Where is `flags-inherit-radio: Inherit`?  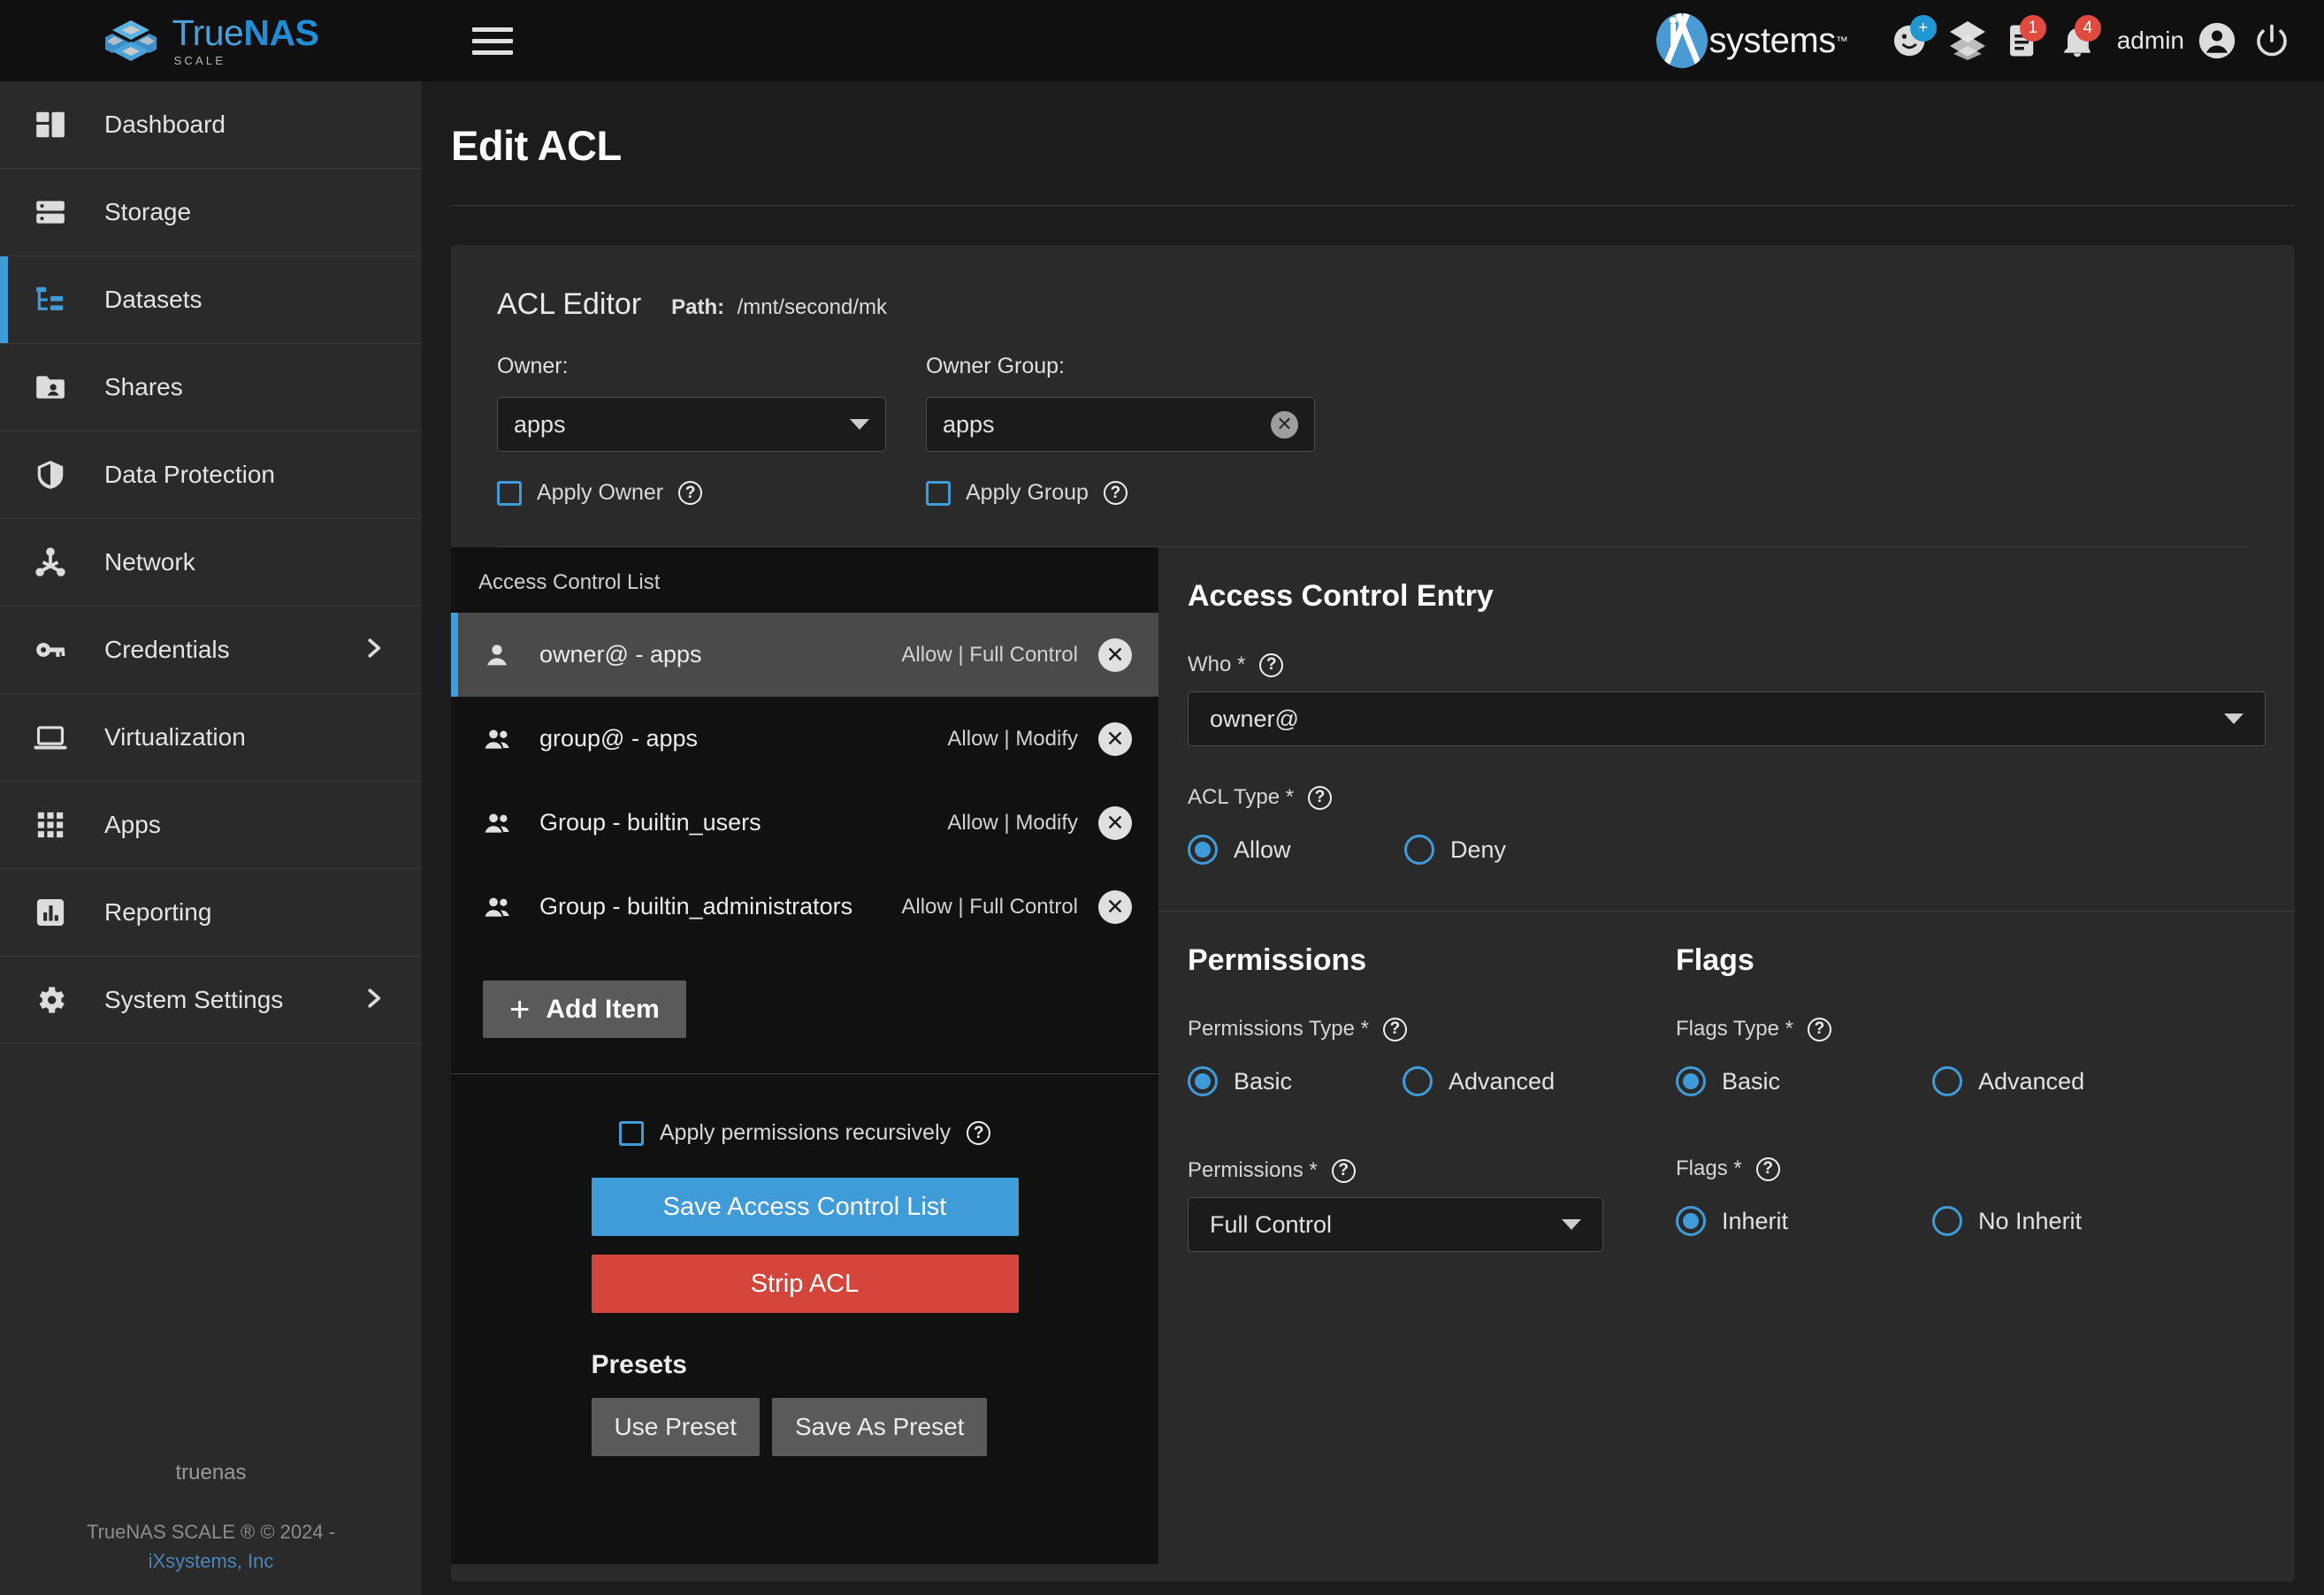 flags-inherit-radio: Inherit is located at coordinates (1804, 1221).